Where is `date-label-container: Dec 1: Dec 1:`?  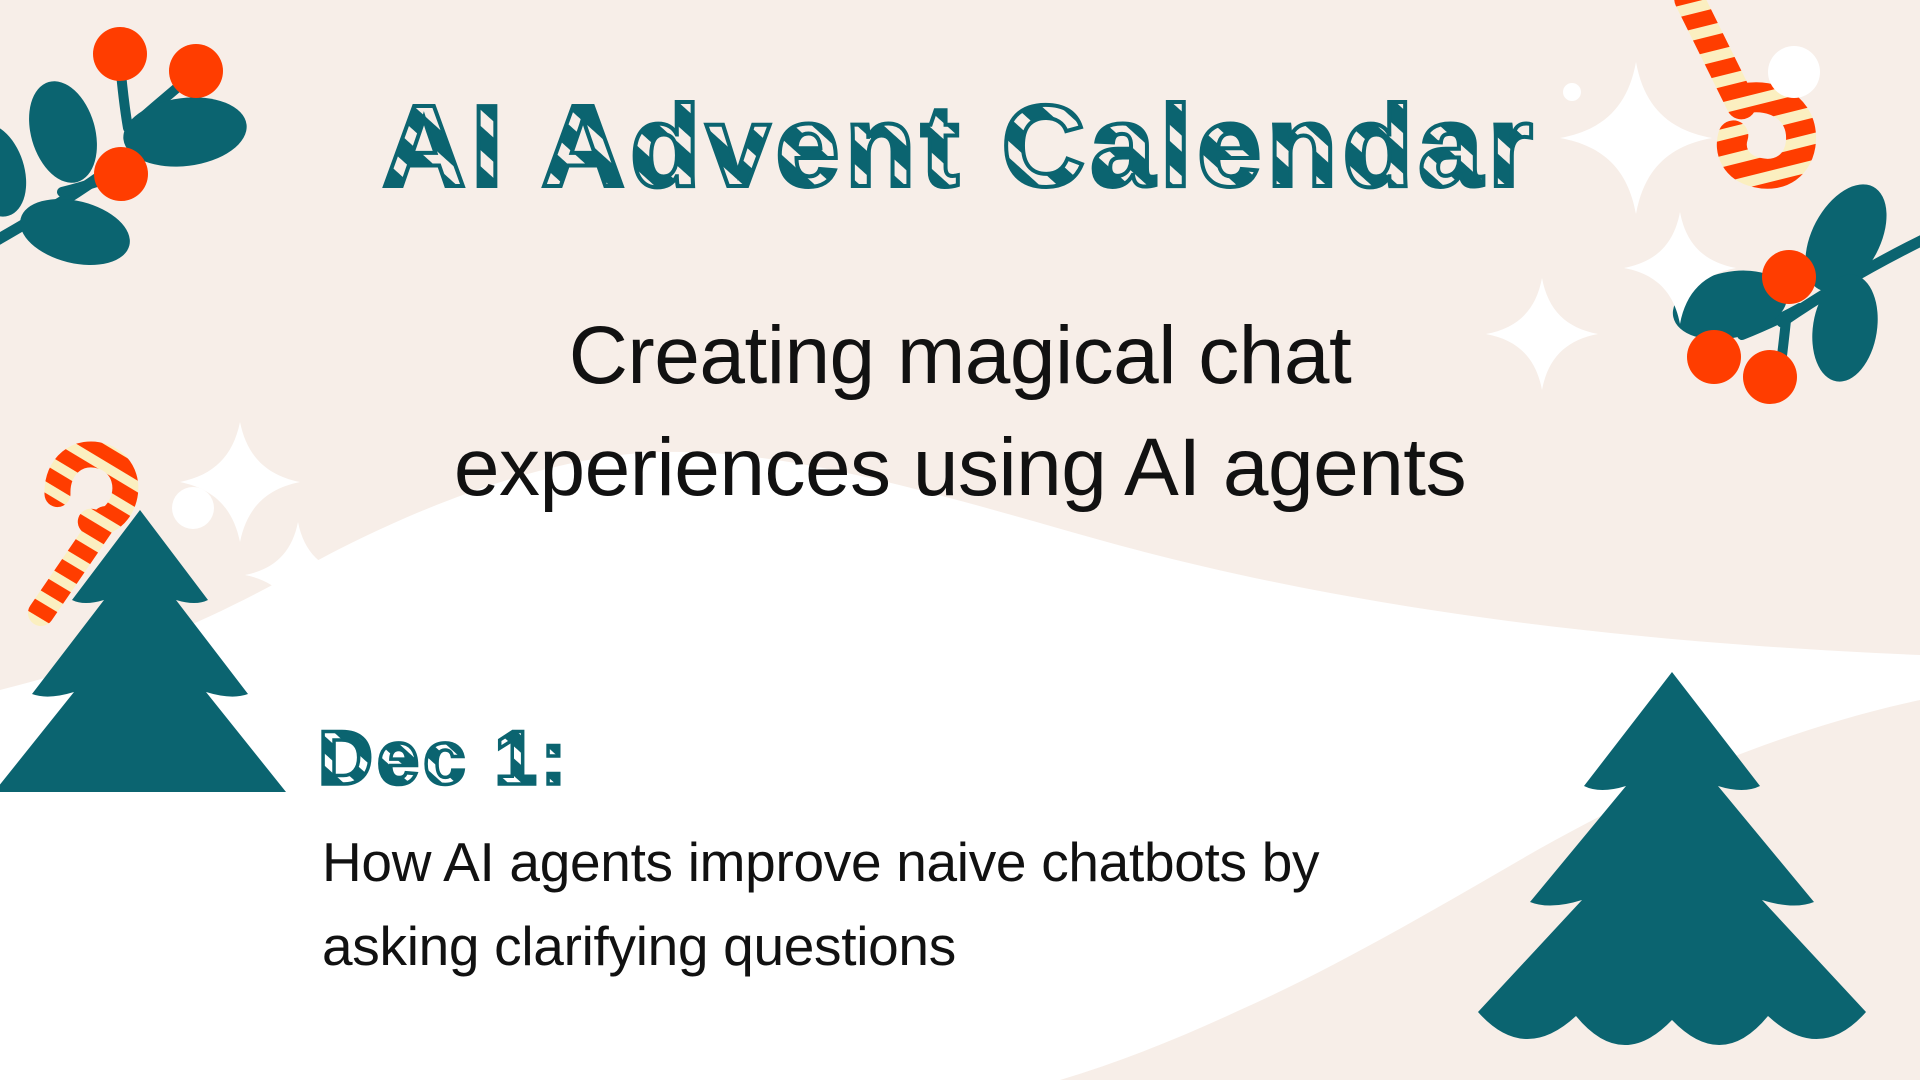
date-label-container: Dec 1: Dec 1: is located at coordinates (528, 761).